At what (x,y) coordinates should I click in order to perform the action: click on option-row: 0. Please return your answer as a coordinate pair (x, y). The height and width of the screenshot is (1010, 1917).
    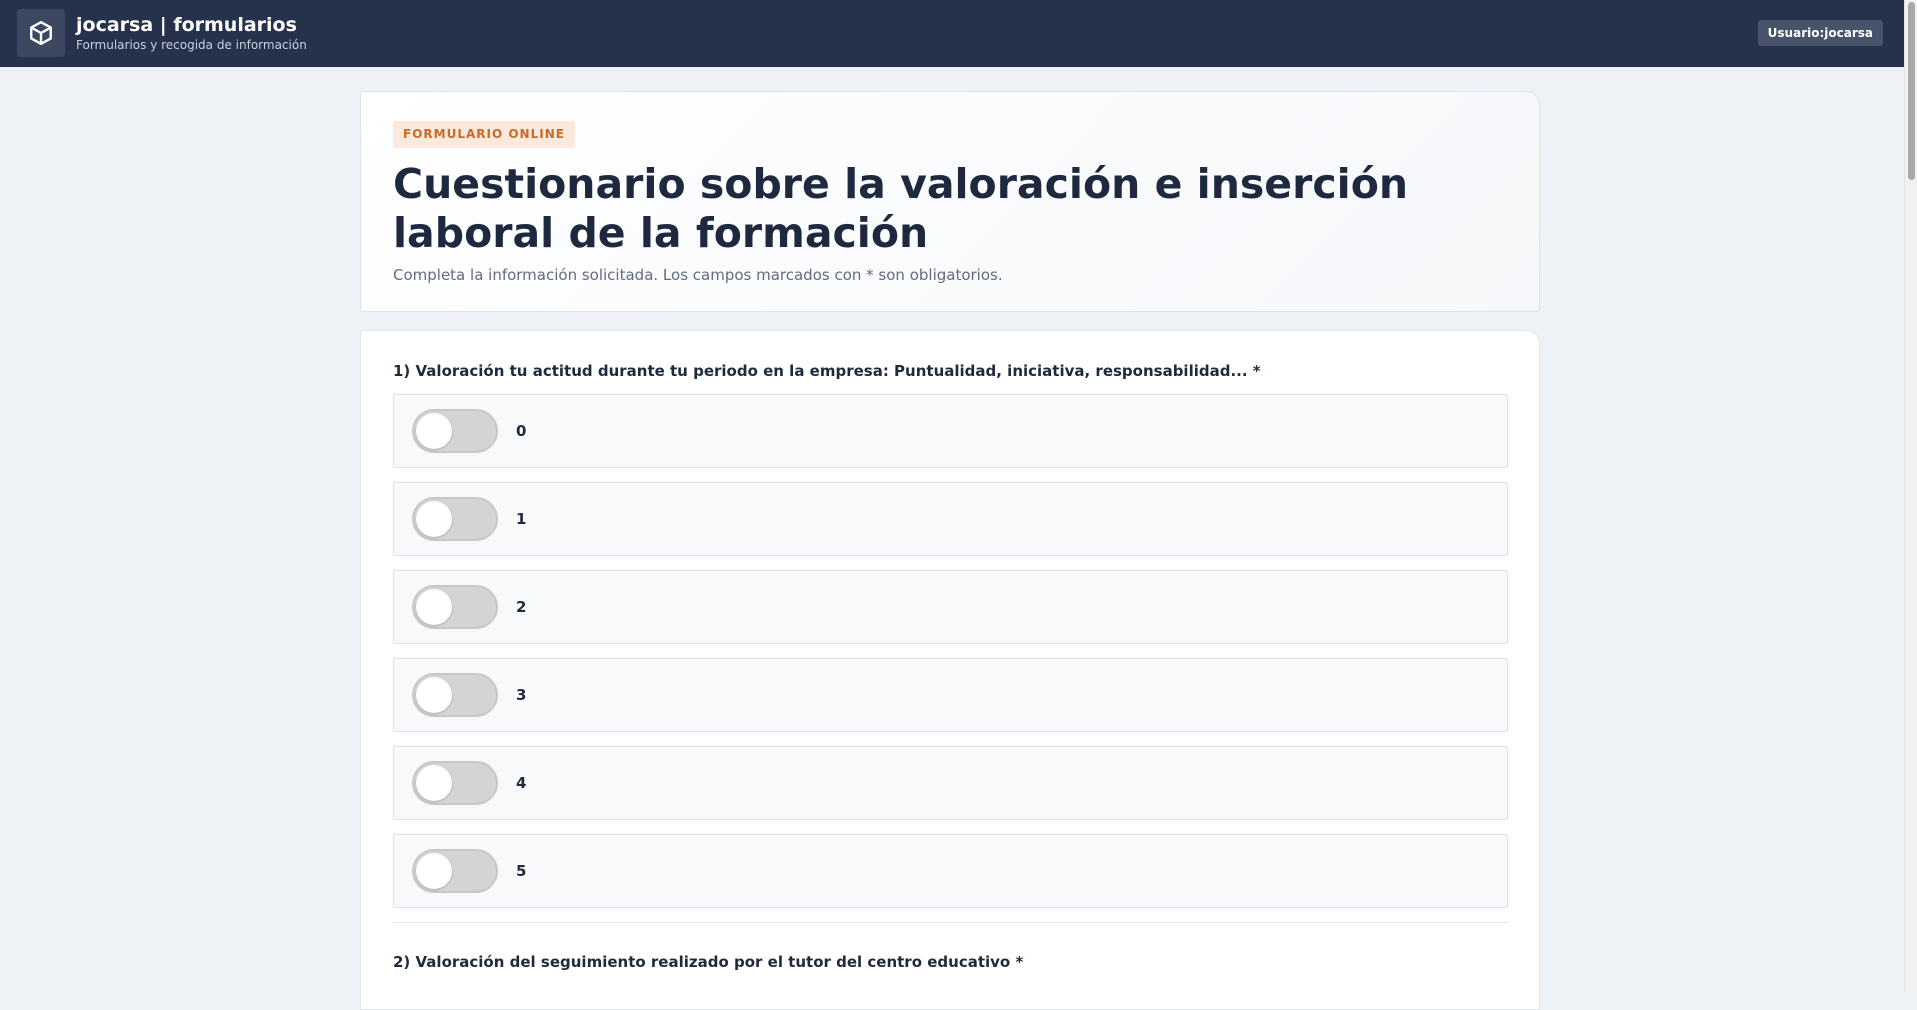
    Looking at the image, I should click on (950, 431).